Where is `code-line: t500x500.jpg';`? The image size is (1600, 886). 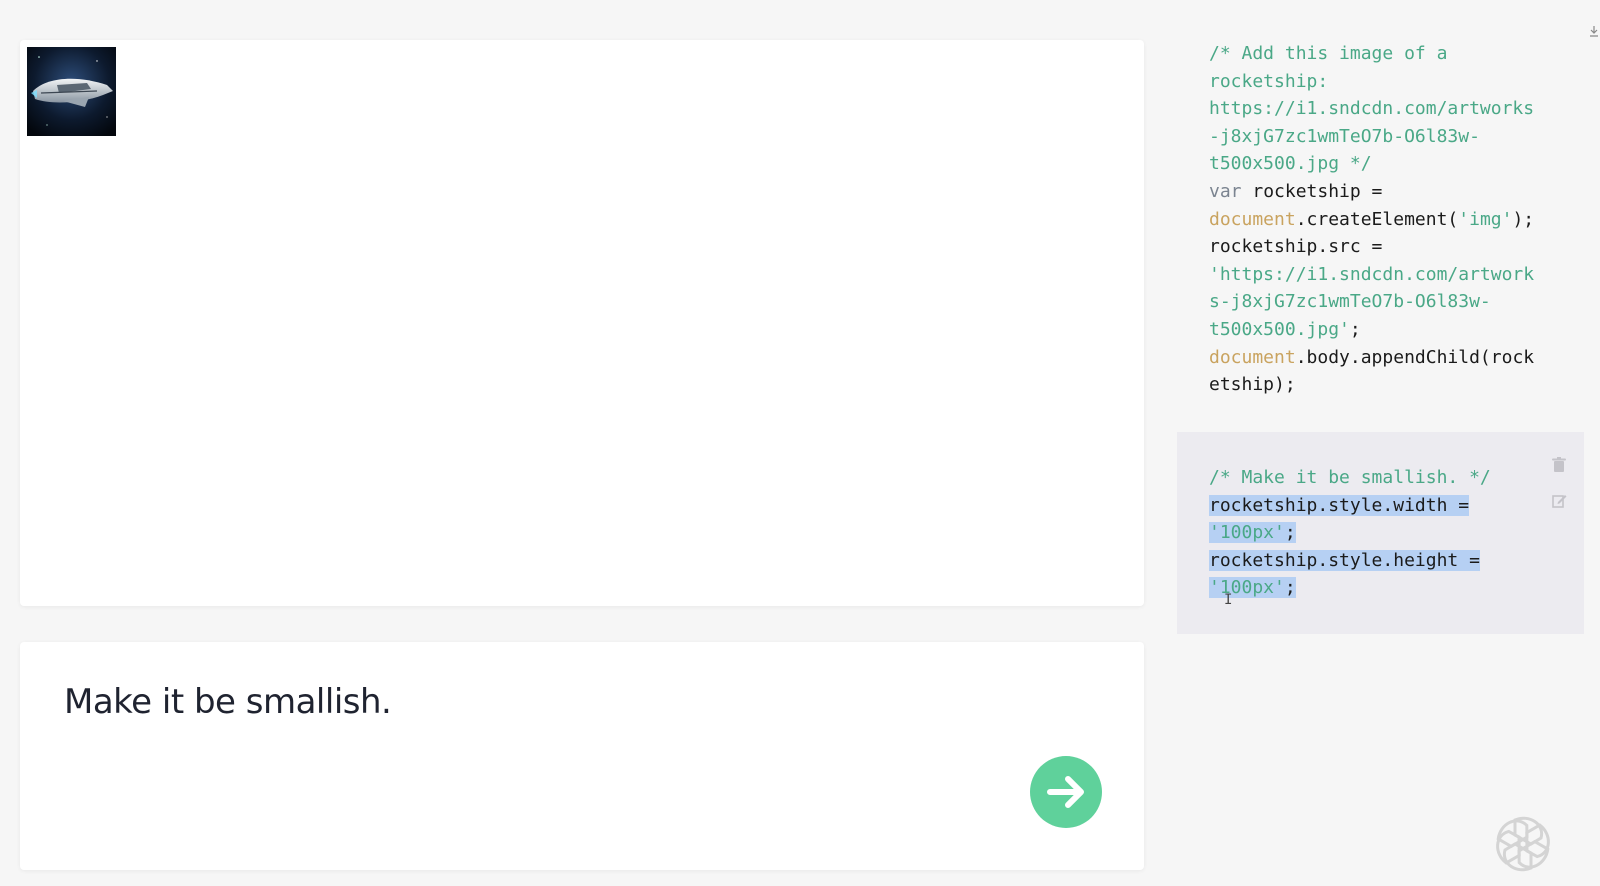
code-line: t500x500.jpg'; is located at coordinates (1371, 330).